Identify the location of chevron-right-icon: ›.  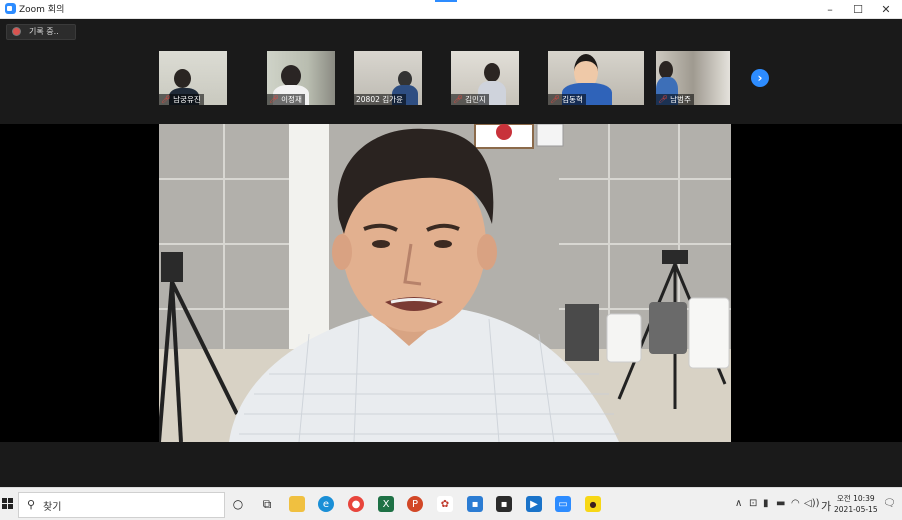
(760, 78).